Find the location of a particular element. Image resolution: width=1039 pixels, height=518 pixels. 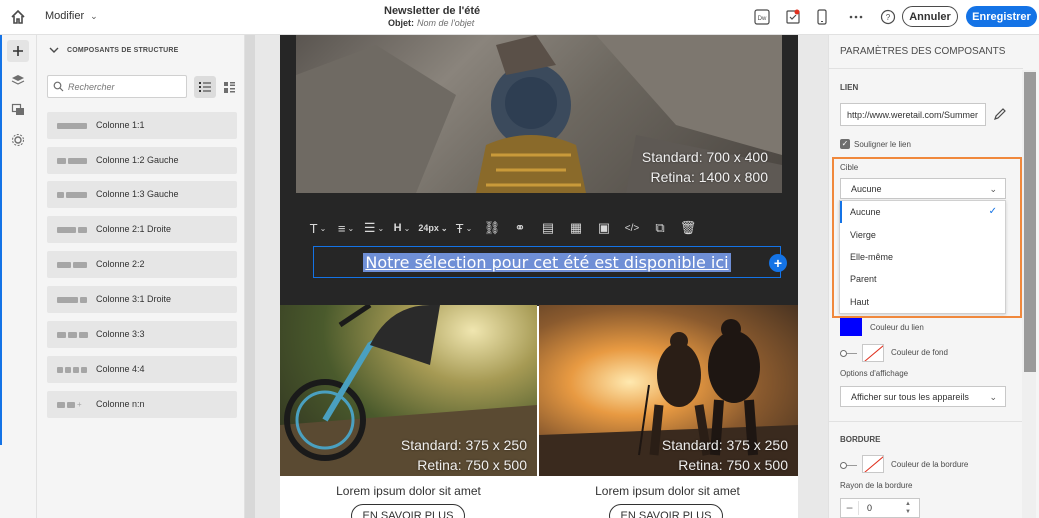

assets-icon is located at coordinates (17, 109).